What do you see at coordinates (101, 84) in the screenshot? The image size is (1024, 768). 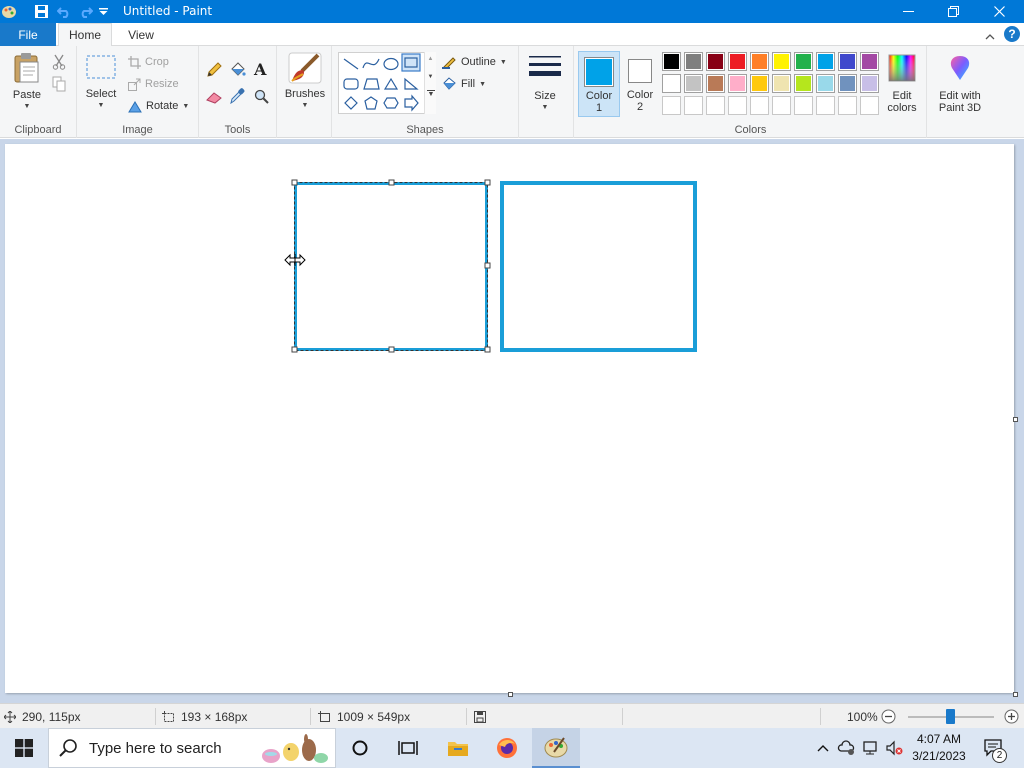 I see `select-button: Select ▼` at bounding box center [101, 84].